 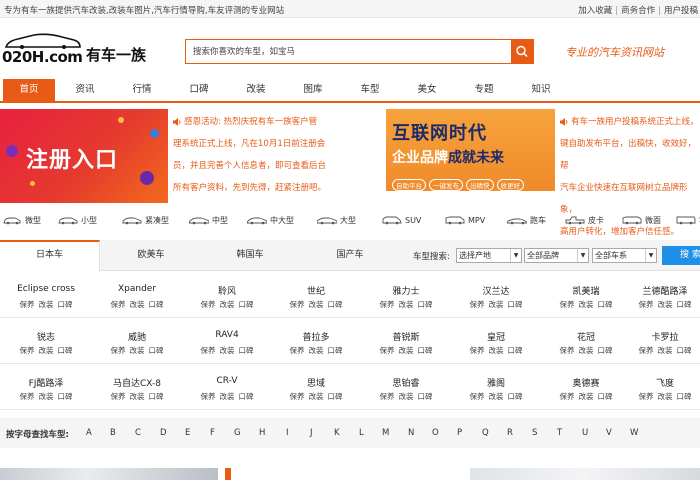 What do you see at coordinates (42, 41) in the screenshot?
I see `car-logo-icon` at bounding box center [42, 41].